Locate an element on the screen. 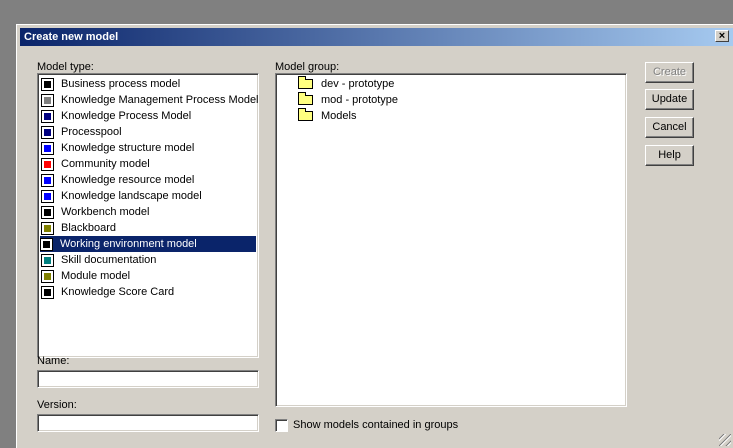 This screenshot has width=733, height=448. module-icon is located at coordinates (47, 276).